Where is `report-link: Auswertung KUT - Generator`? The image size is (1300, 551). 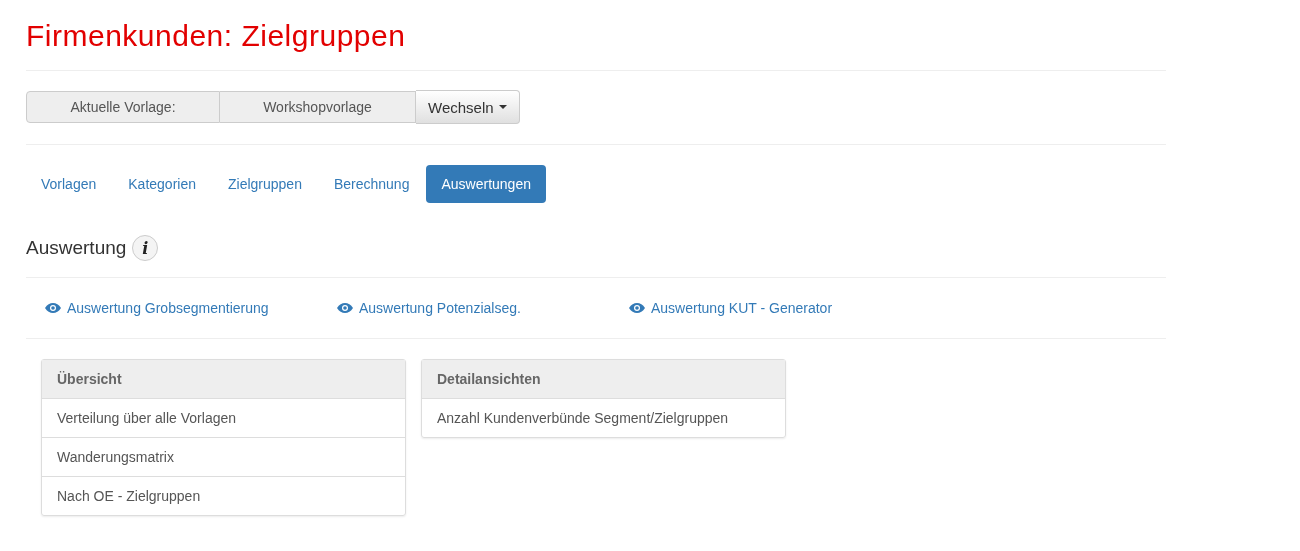 report-link: Auswertung KUT - Generator is located at coordinates (775, 308).